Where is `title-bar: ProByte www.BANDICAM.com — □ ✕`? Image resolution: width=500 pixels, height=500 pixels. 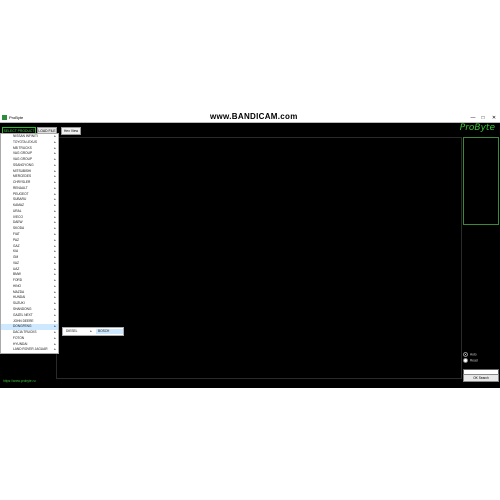
title-bar: ProByte www.BANDICAM.com — □ ✕ is located at coordinates (250, 117).